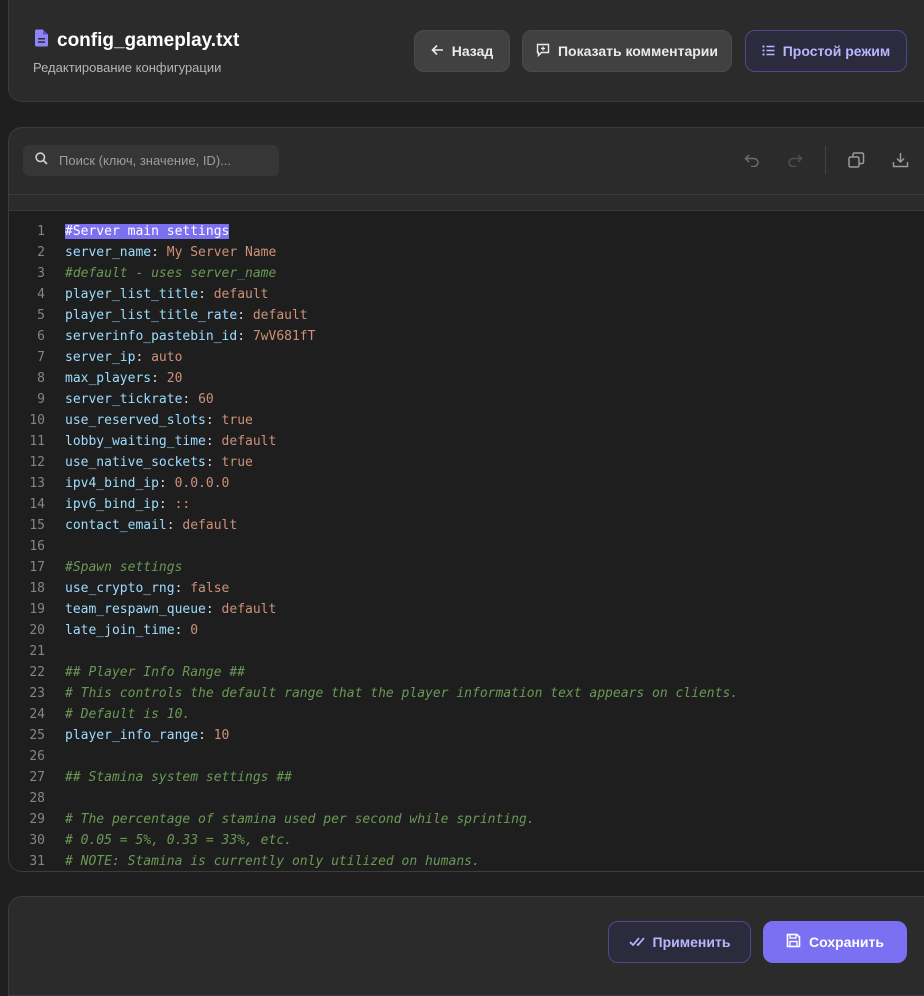  What do you see at coordinates (100, 357) in the screenshot?
I see `config-key: server_ip` at bounding box center [100, 357].